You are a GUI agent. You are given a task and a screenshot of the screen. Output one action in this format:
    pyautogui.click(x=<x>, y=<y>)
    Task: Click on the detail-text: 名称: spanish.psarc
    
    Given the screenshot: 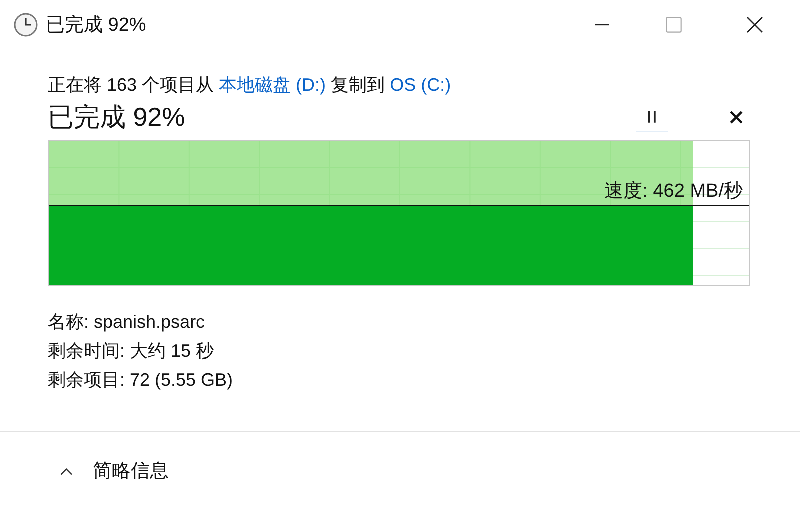 What is the action you would take?
    pyautogui.click(x=127, y=322)
    